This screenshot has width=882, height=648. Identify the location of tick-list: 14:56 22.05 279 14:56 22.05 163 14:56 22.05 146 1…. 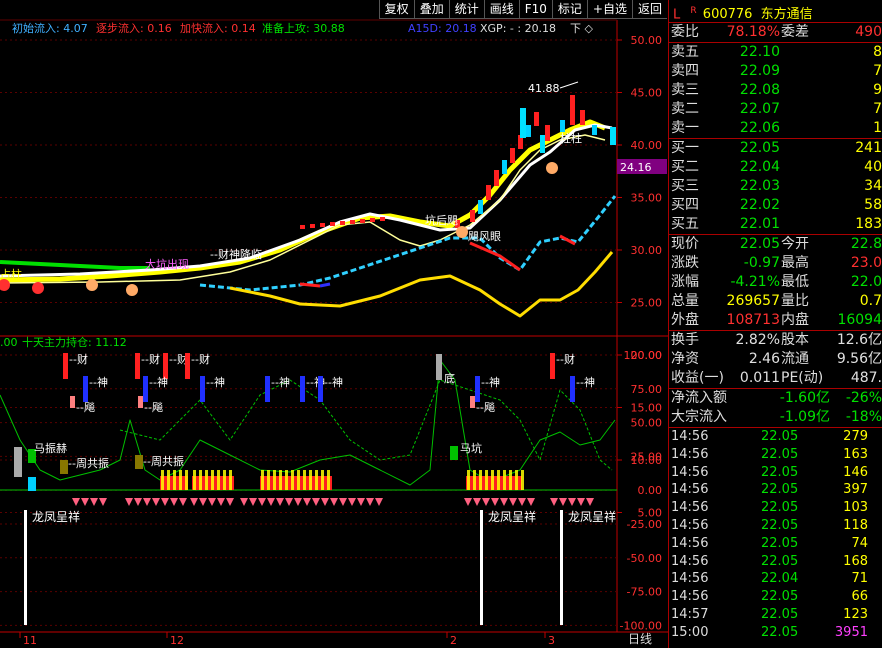
(775, 534).